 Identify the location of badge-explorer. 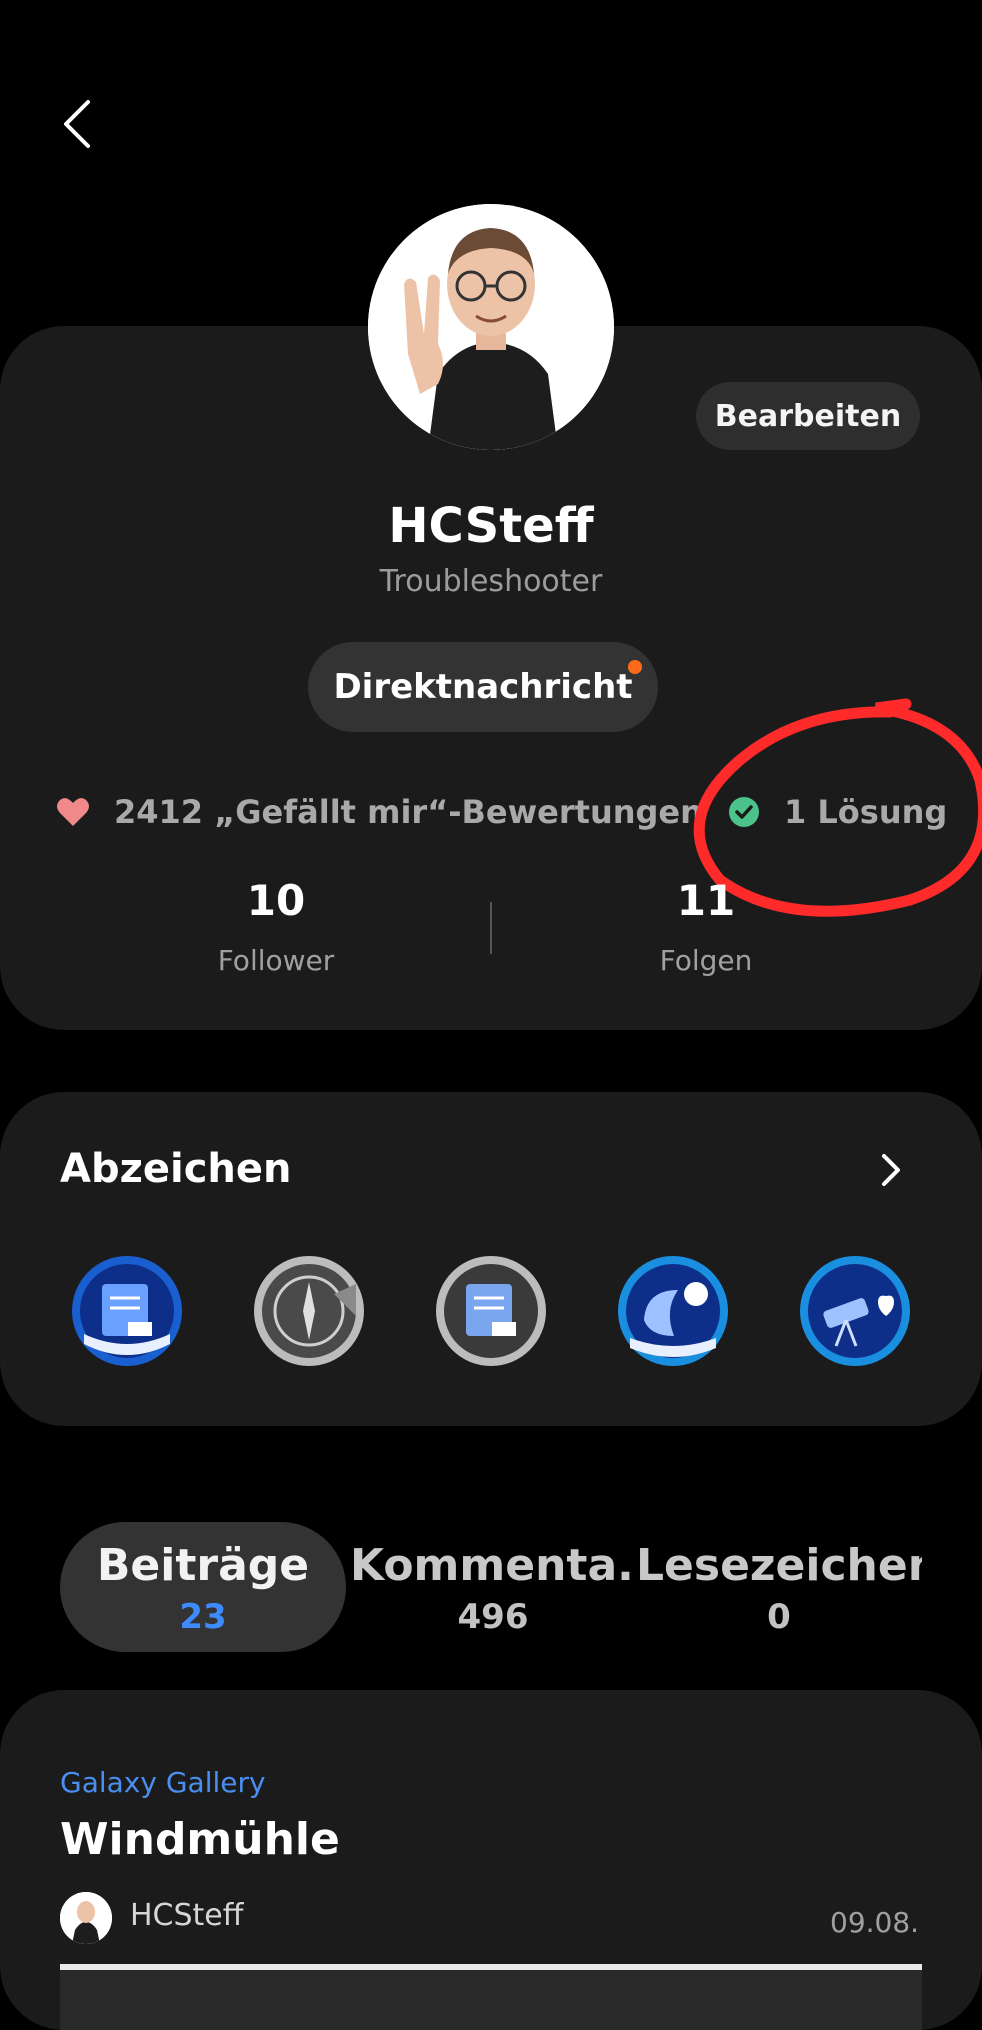
(491, 1311).